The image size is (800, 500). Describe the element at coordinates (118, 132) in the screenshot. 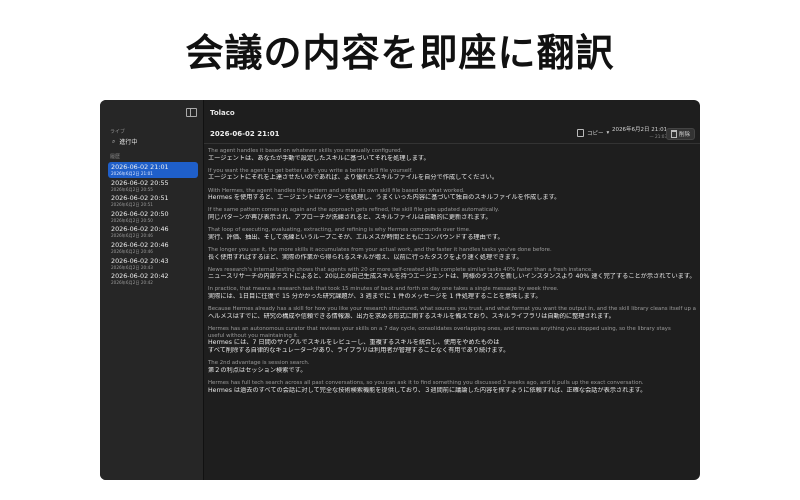

I see `live-section-label: ライブ` at that location.